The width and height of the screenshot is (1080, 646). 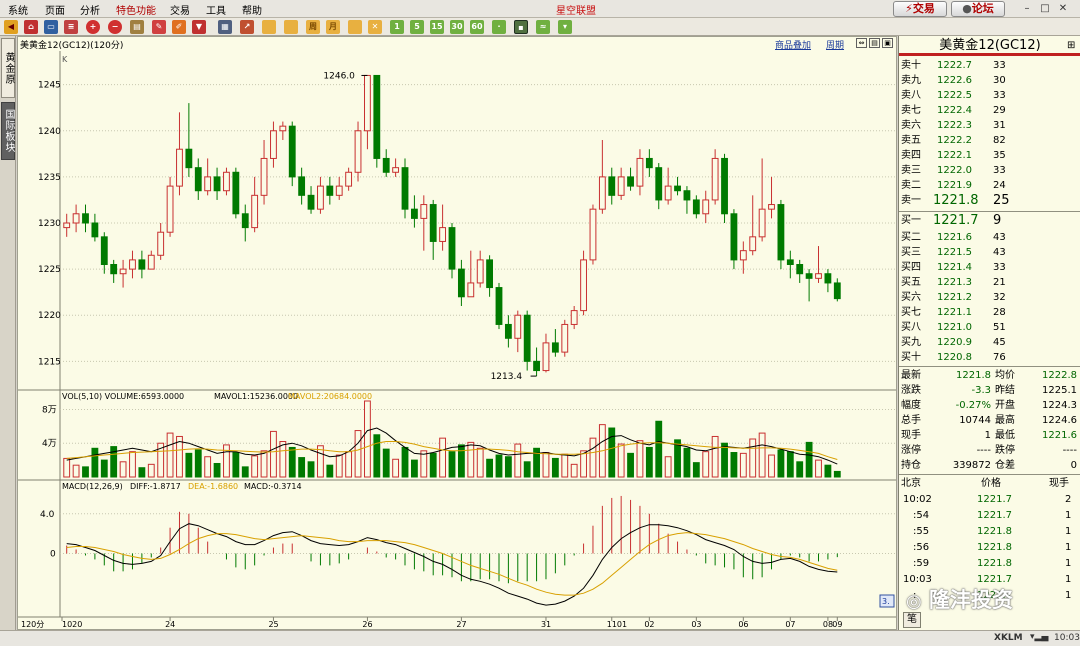 What do you see at coordinates (911, 282) in the screenshot?
I see `bid-level-label: 买五` at bounding box center [911, 282].